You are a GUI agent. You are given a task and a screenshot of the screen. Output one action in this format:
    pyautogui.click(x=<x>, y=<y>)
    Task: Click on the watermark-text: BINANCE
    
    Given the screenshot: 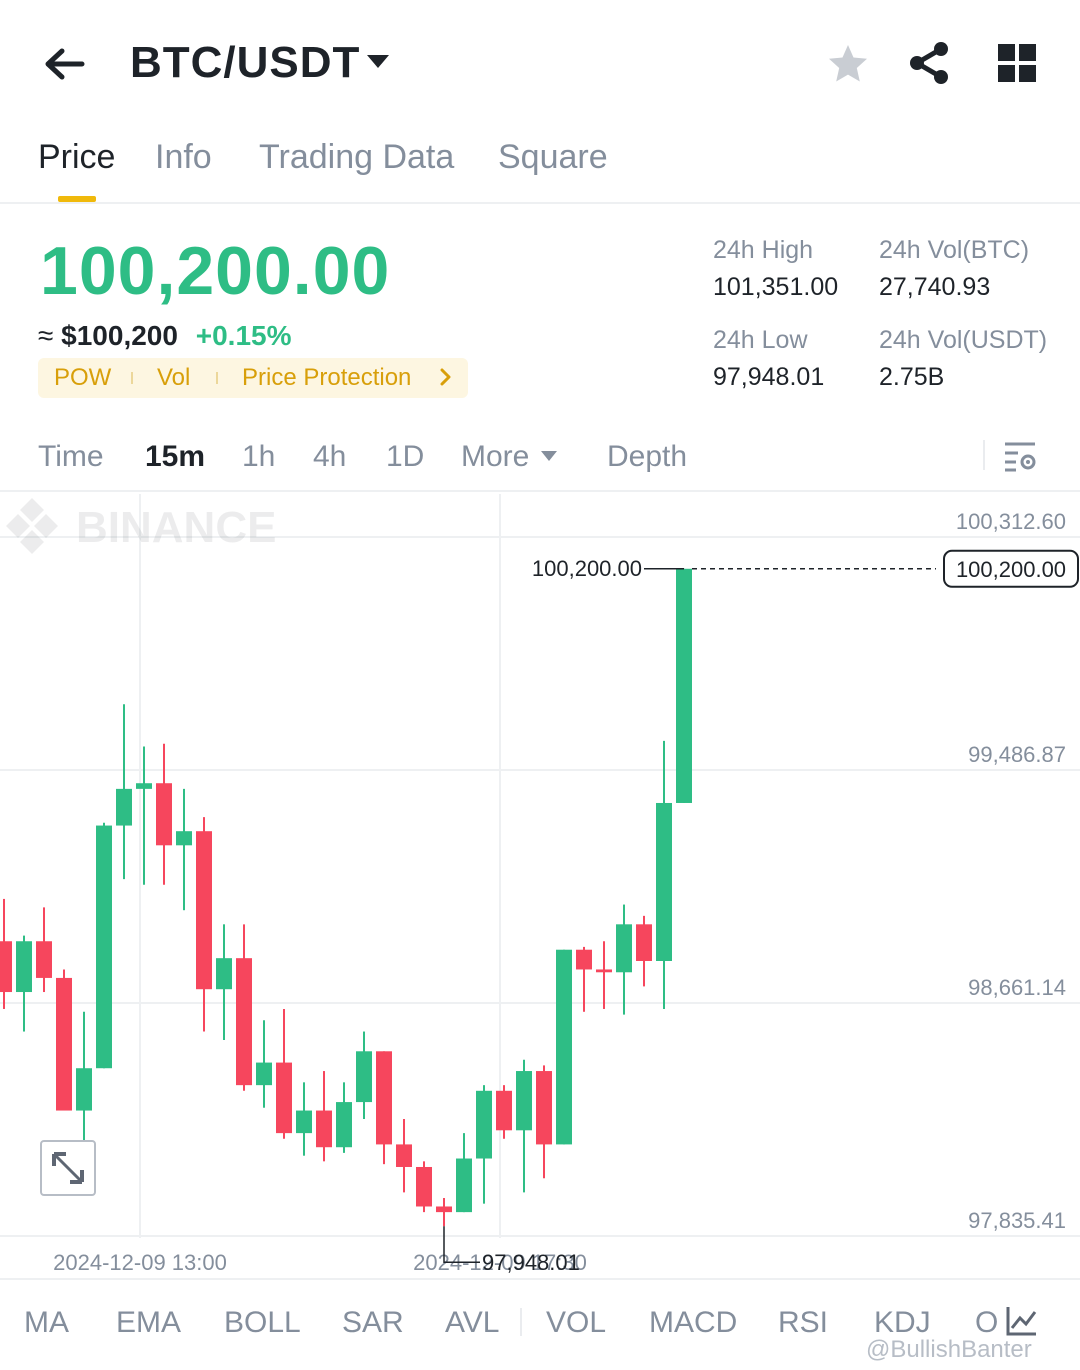 What is the action you would take?
    pyautogui.click(x=176, y=527)
    